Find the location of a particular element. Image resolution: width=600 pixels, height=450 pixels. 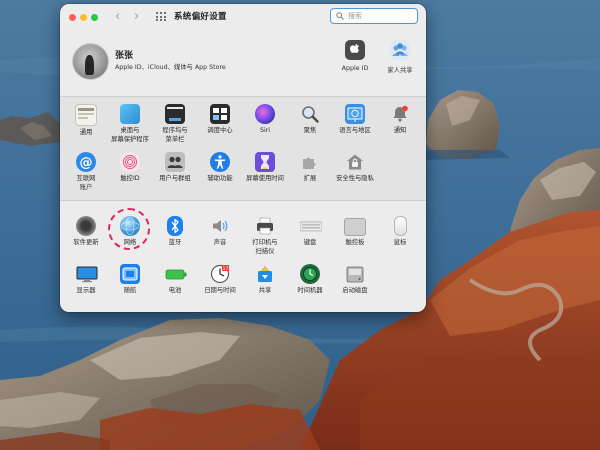

user-name: 张张 is located at coordinates (124, 54).